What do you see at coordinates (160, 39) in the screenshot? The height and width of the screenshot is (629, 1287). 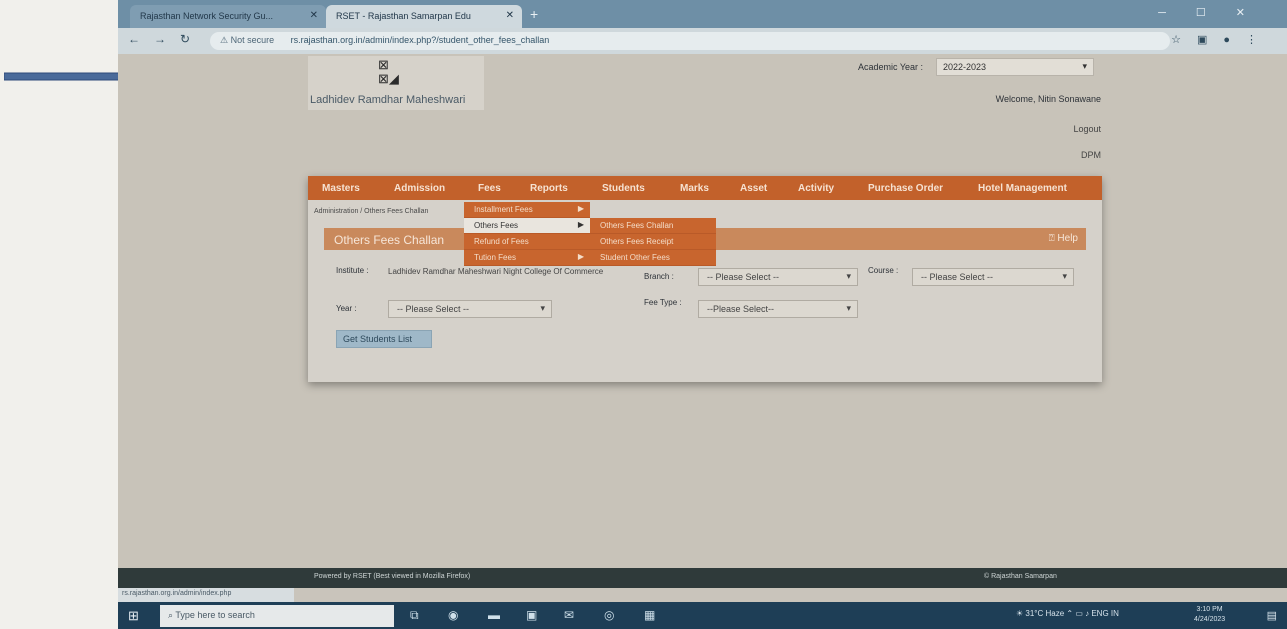 I see `forward-icon: →` at bounding box center [160, 39].